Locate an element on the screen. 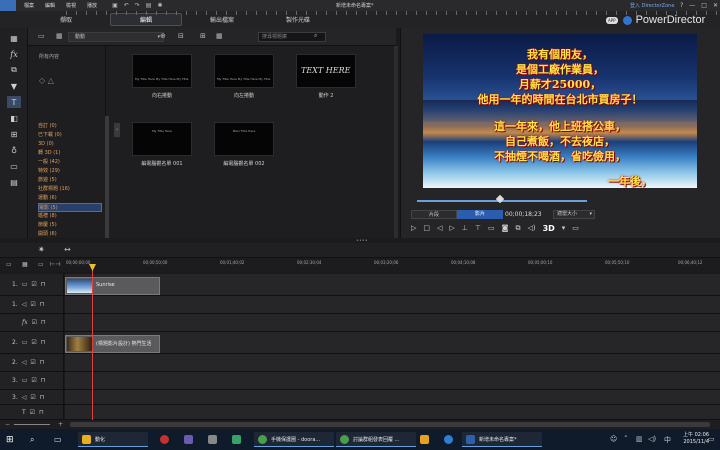 This screenshot has width=720, height=450. sort-icon: ▦ is located at coordinates (219, 36).